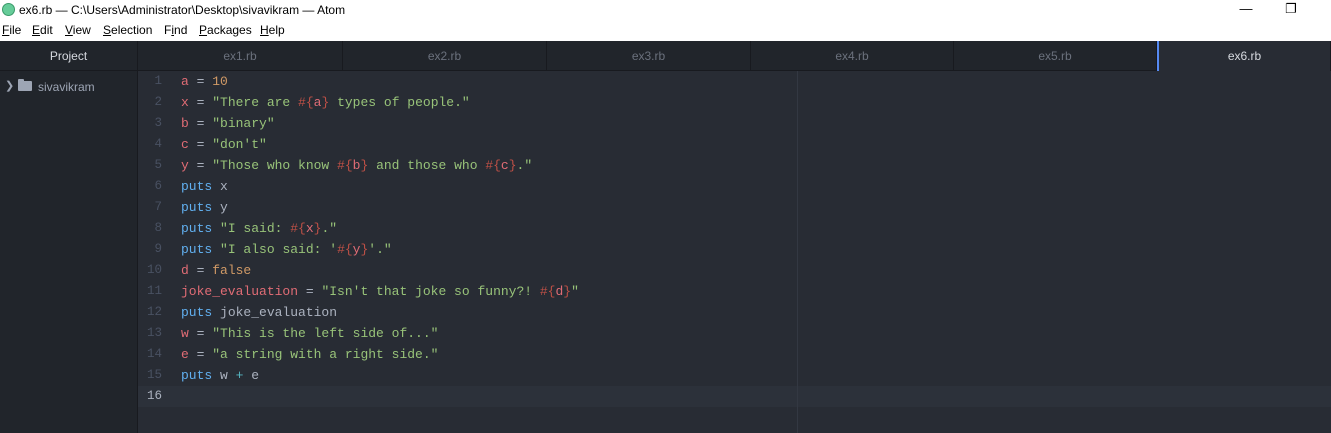 The height and width of the screenshot is (433, 1331). Describe the element at coordinates (127, 30) in the screenshot. I see `menu-selection: Selection` at that location.